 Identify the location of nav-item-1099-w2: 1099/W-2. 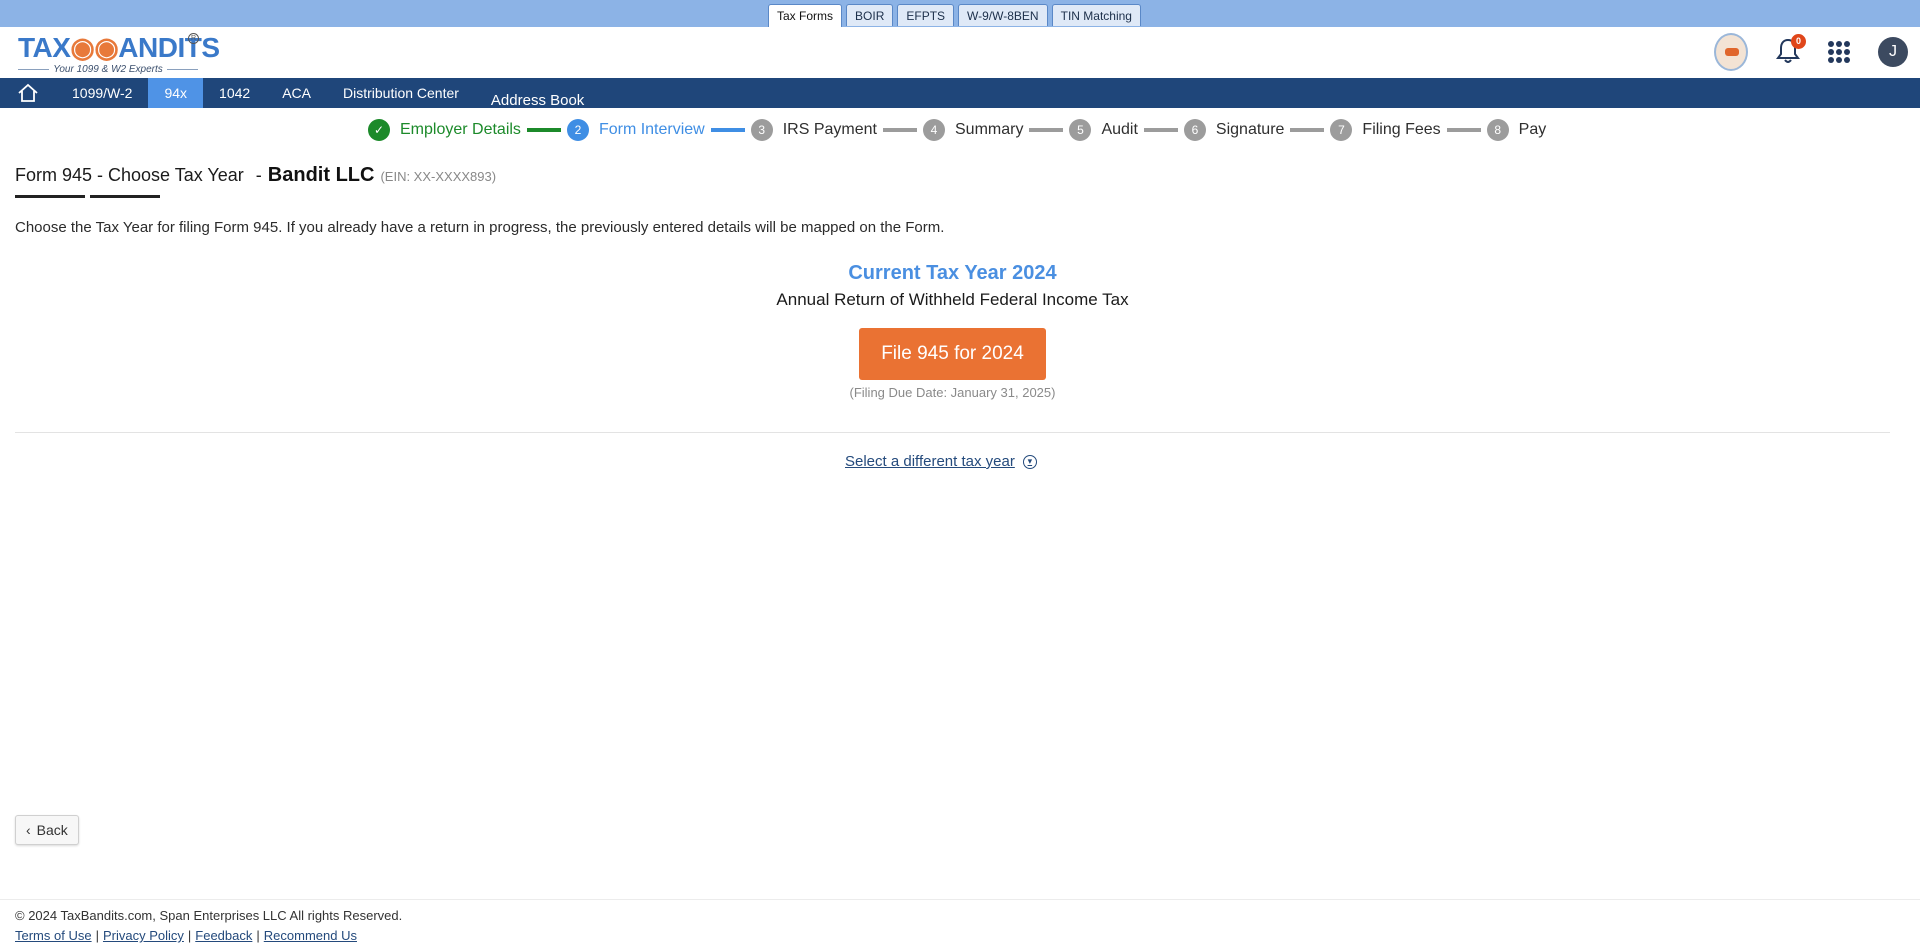
(102, 93).